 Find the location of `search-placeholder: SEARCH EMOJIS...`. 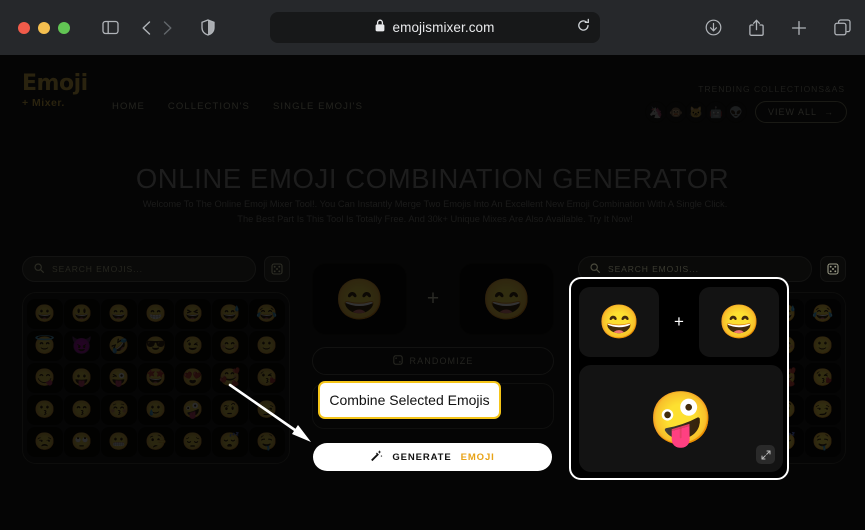

search-placeholder: SEARCH EMOJIS... is located at coordinates (97, 269).